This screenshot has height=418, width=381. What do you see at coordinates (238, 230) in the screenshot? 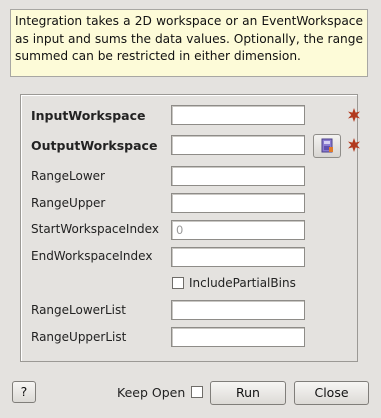
I see `start-workspace-index-field: 0` at bounding box center [238, 230].